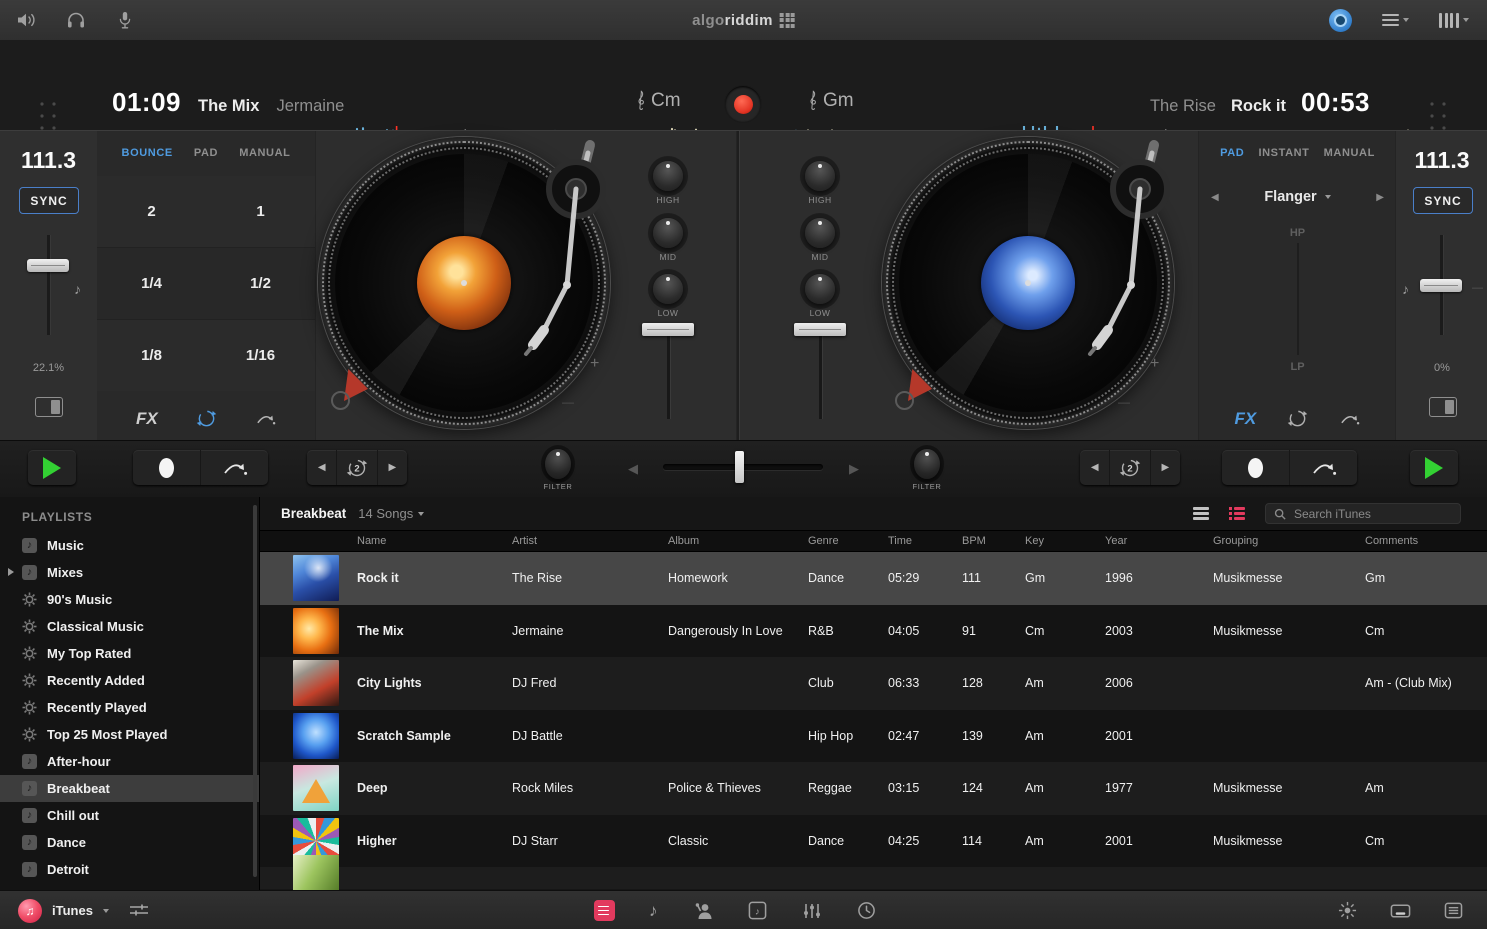 This screenshot has height=929, width=1487. Describe the element at coordinates (812, 911) in the screenshot. I see `genres-tab-icon` at that location.